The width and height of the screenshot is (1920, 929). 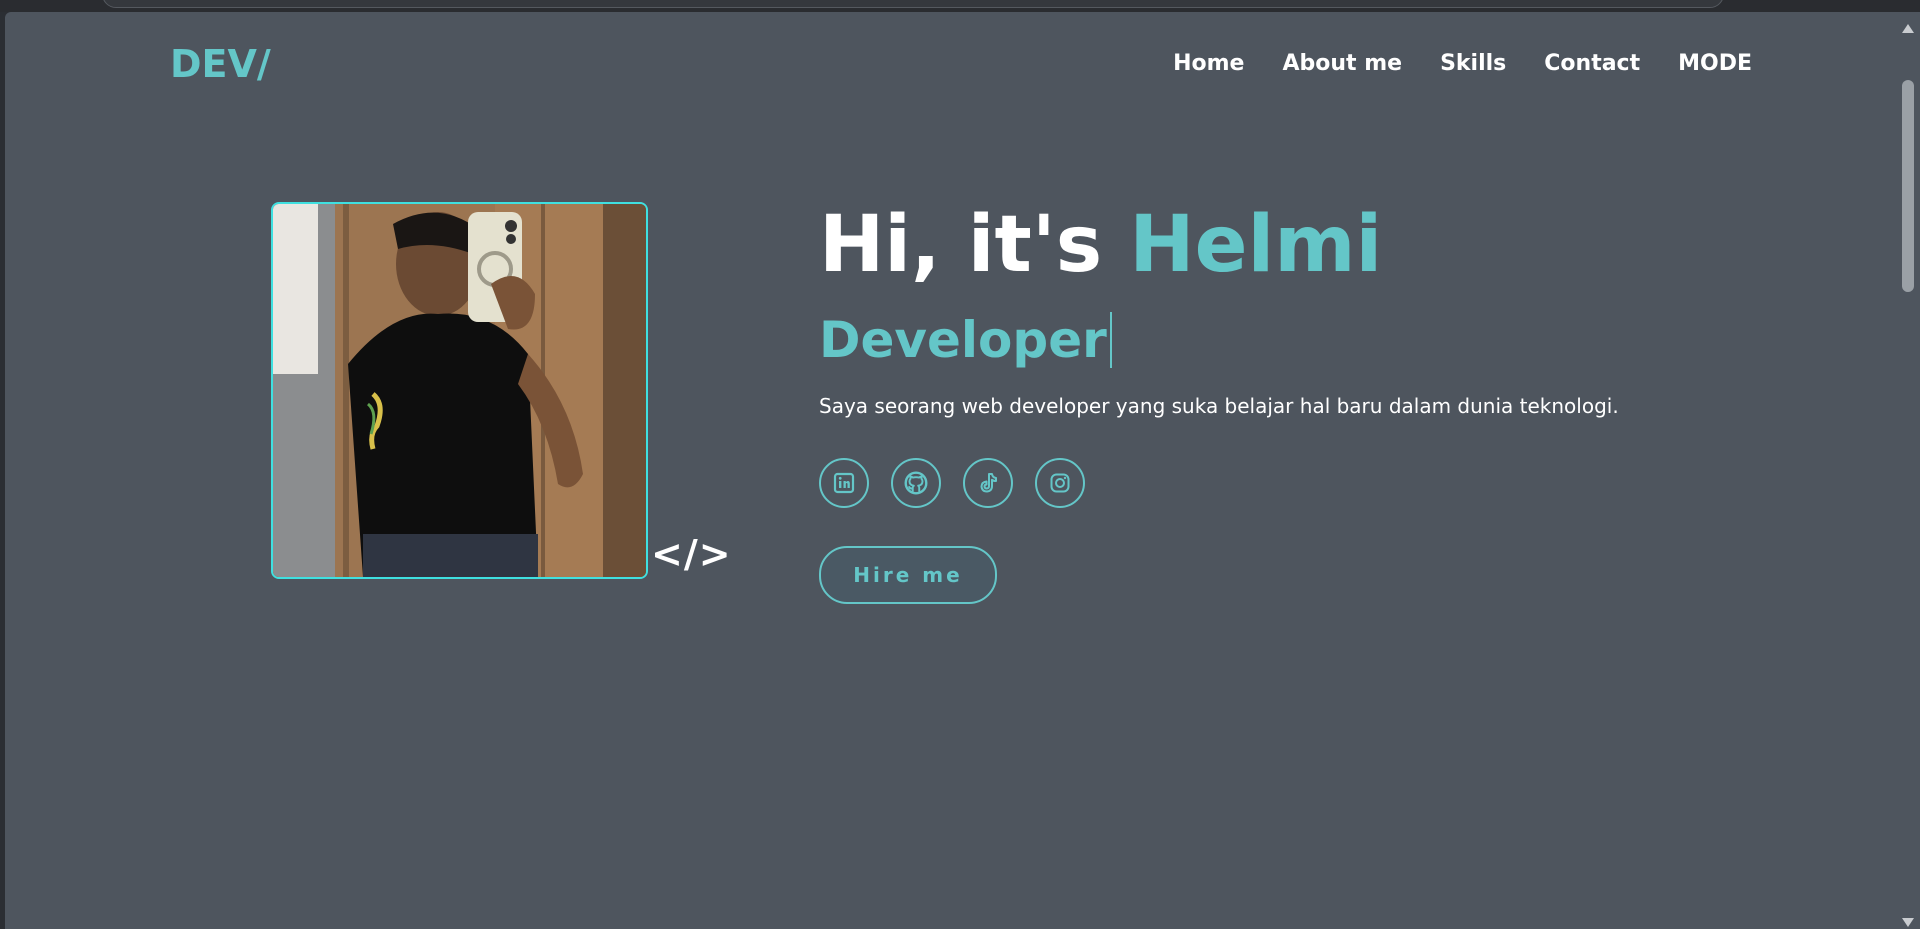 What do you see at coordinates (1110, 339) in the screenshot?
I see `typing-caret` at bounding box center [1110, 339].